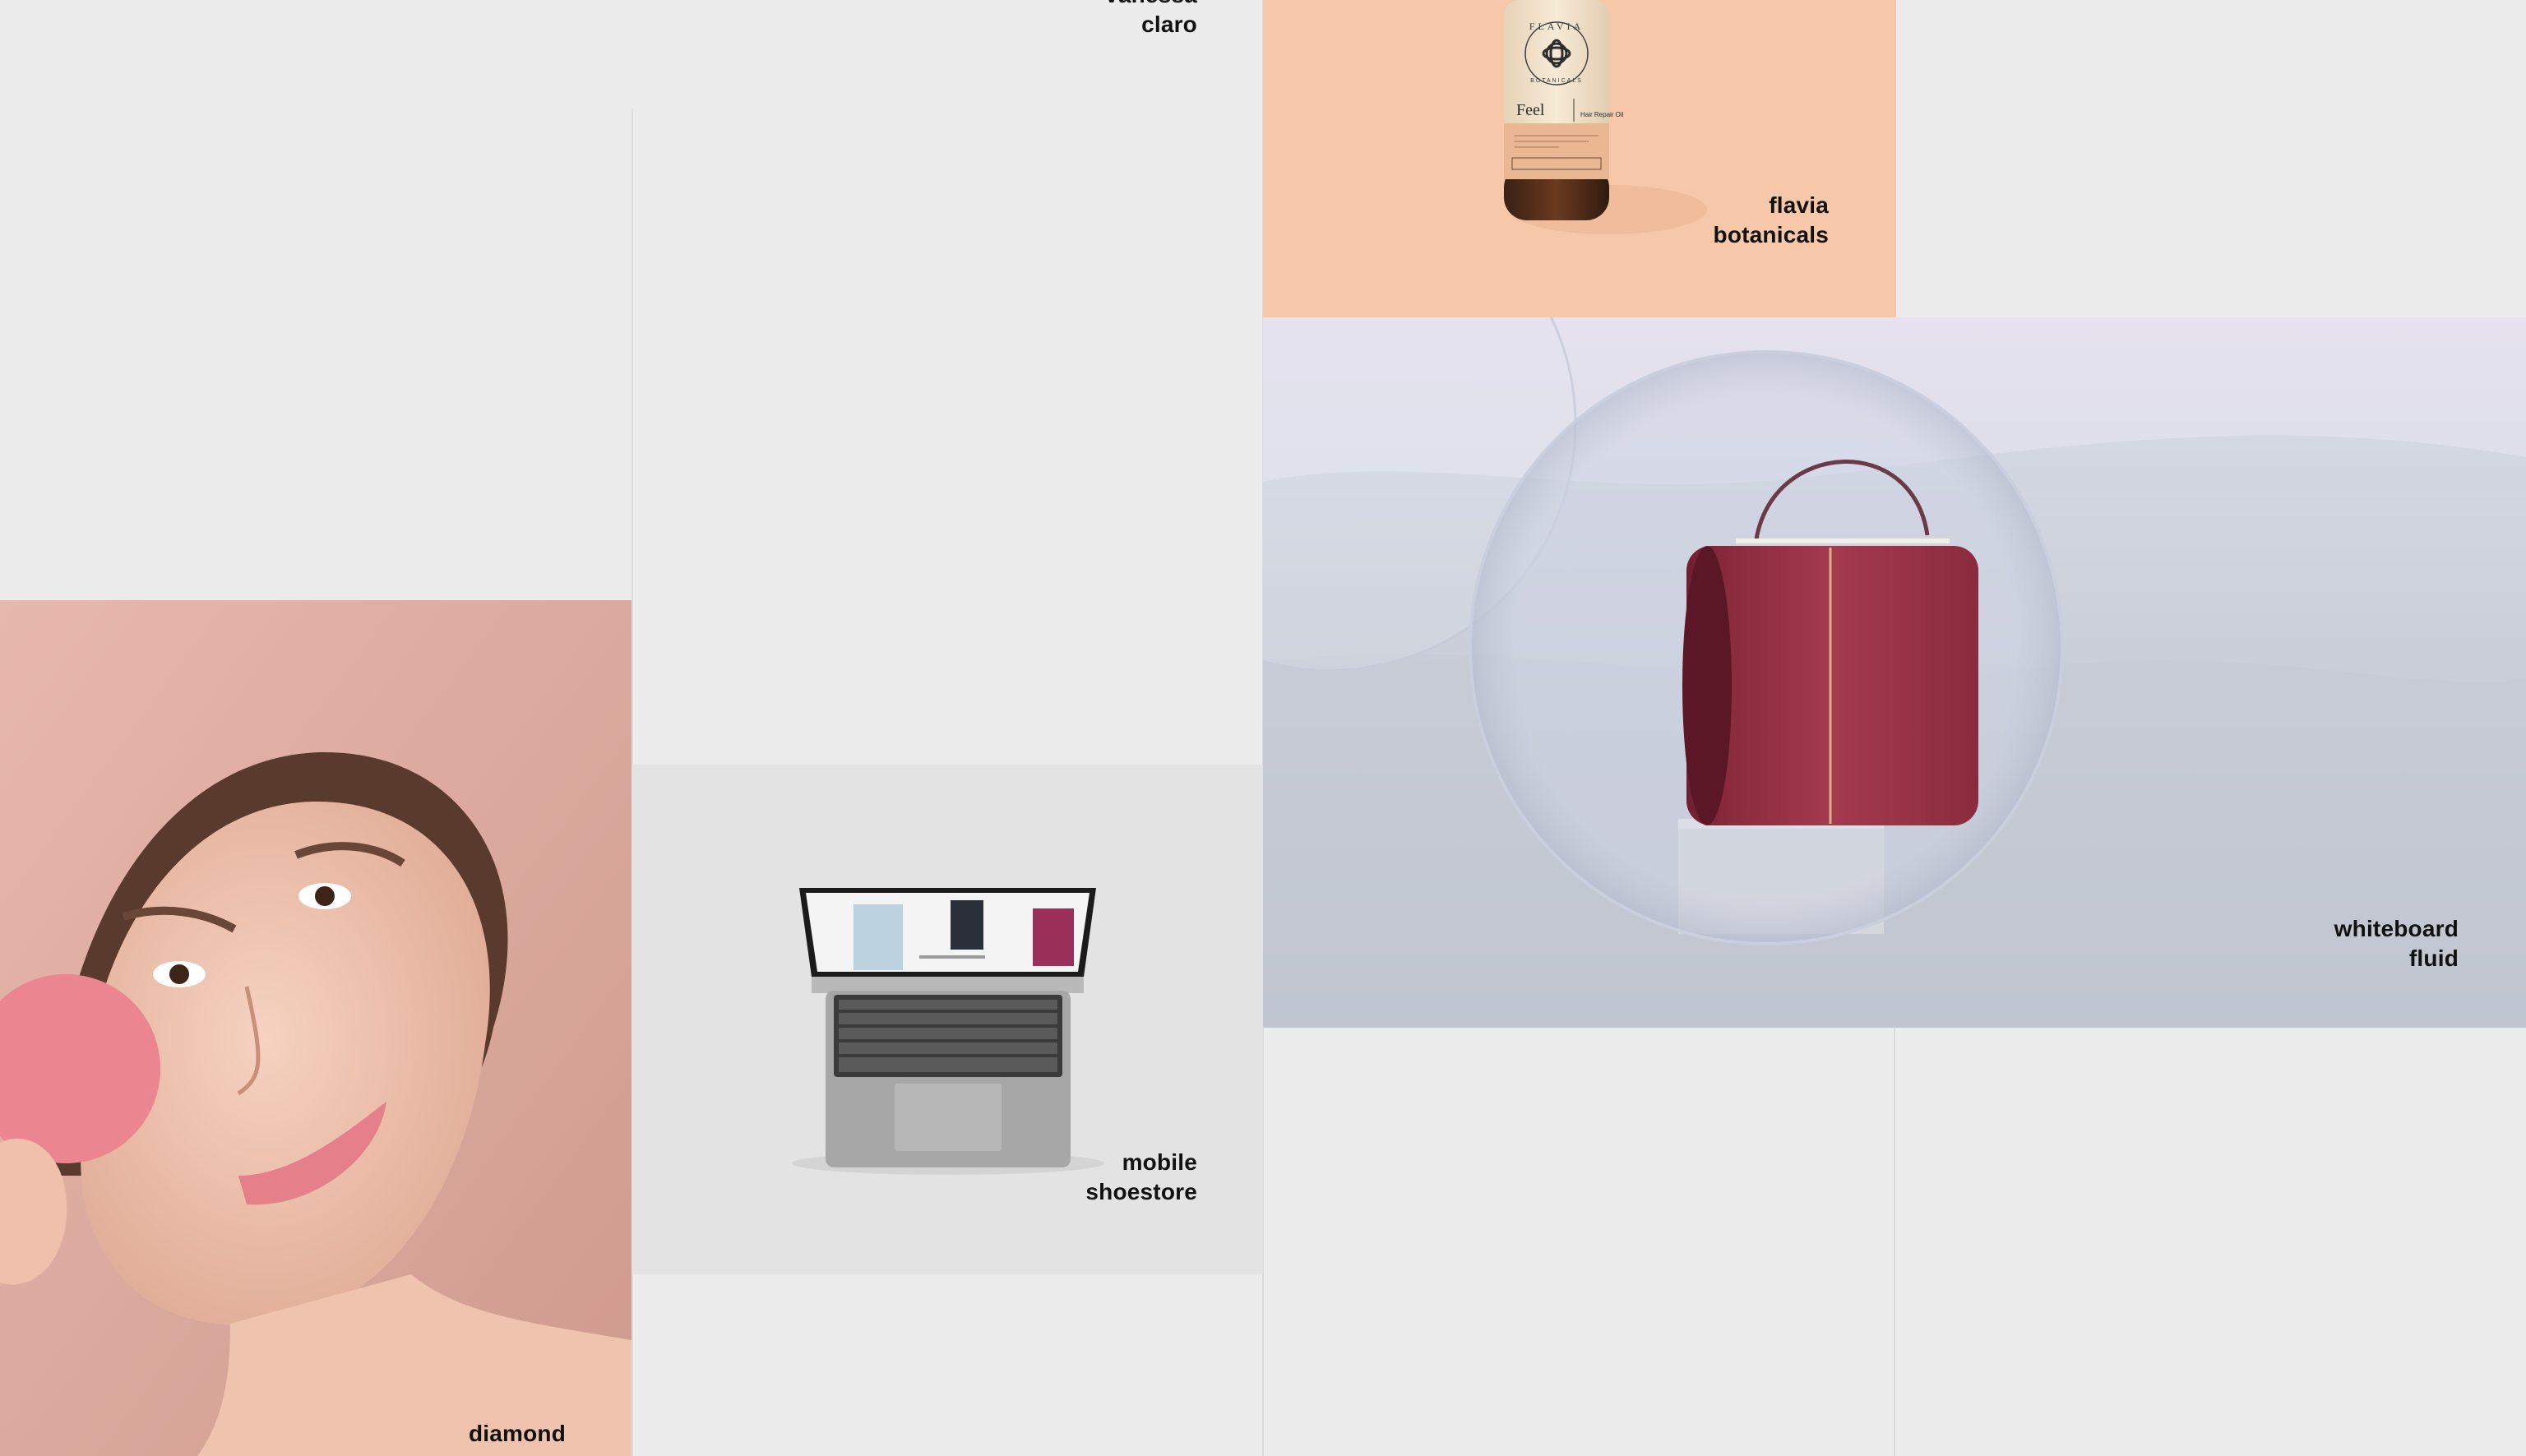 The width and height of the screenshot is (2526, 1456). I want to click on project-caption-whiteboard-fluid: whiteboard fluid, so click(2396, 943).